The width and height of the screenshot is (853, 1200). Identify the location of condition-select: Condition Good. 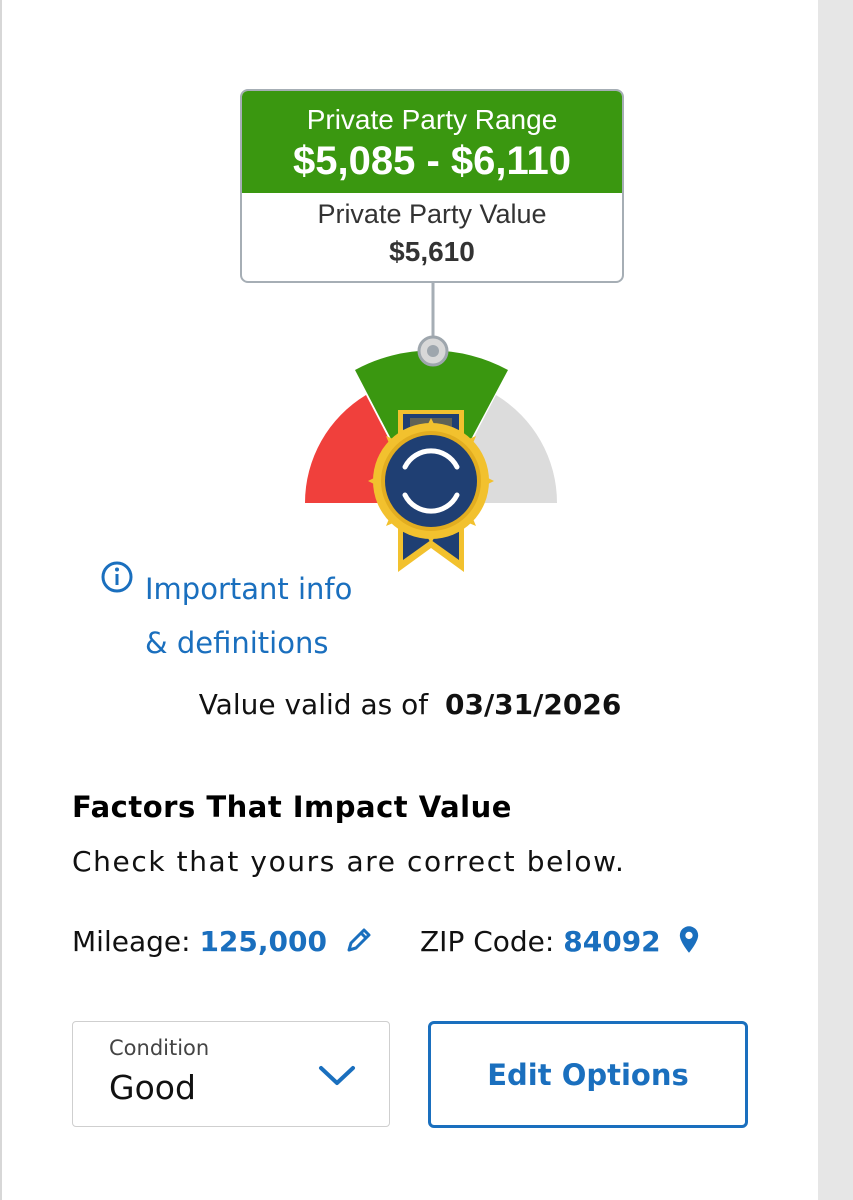
(231, 1074).